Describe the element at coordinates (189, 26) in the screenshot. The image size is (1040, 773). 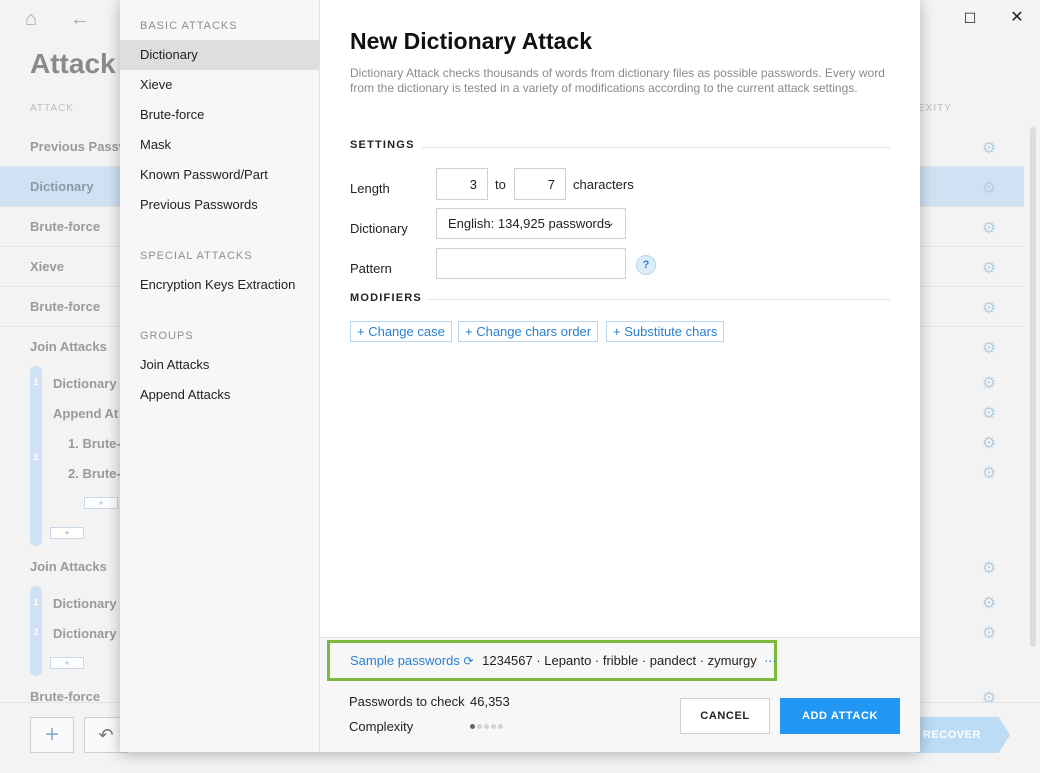
I see `basic-attacks-header: BASIC ATTACKS` at that location.